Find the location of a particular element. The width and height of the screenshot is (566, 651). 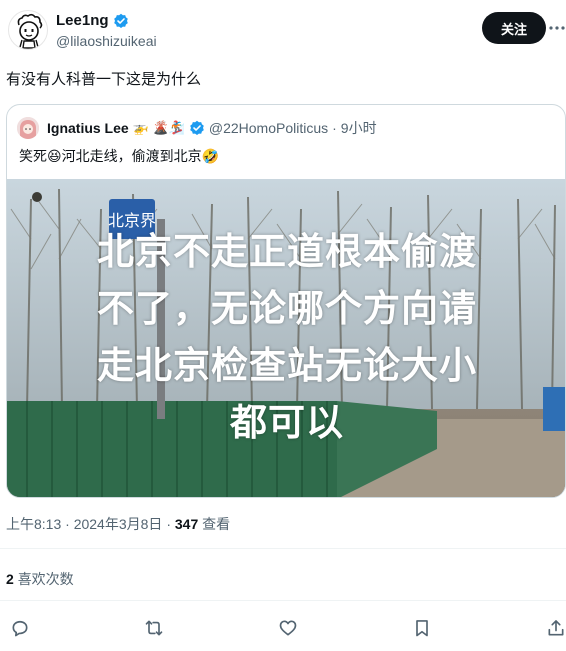

tweet-time: 上午8:13 is located at coordinates (33, 524).